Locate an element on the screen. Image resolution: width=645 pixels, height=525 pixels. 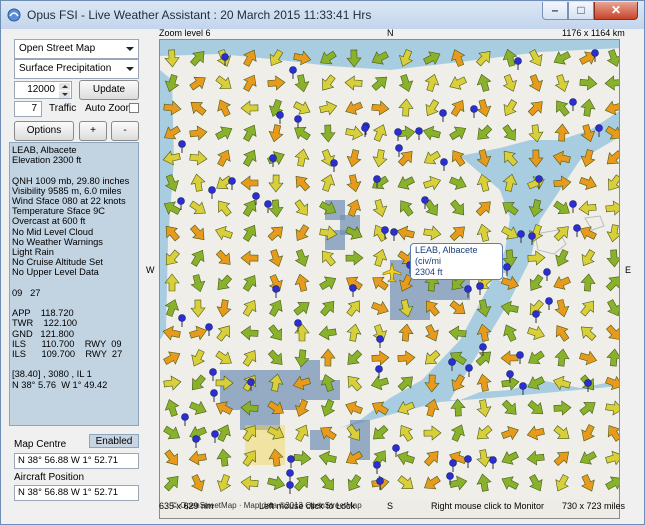
maximize-icon: □ is located at coordinates (581, 10).